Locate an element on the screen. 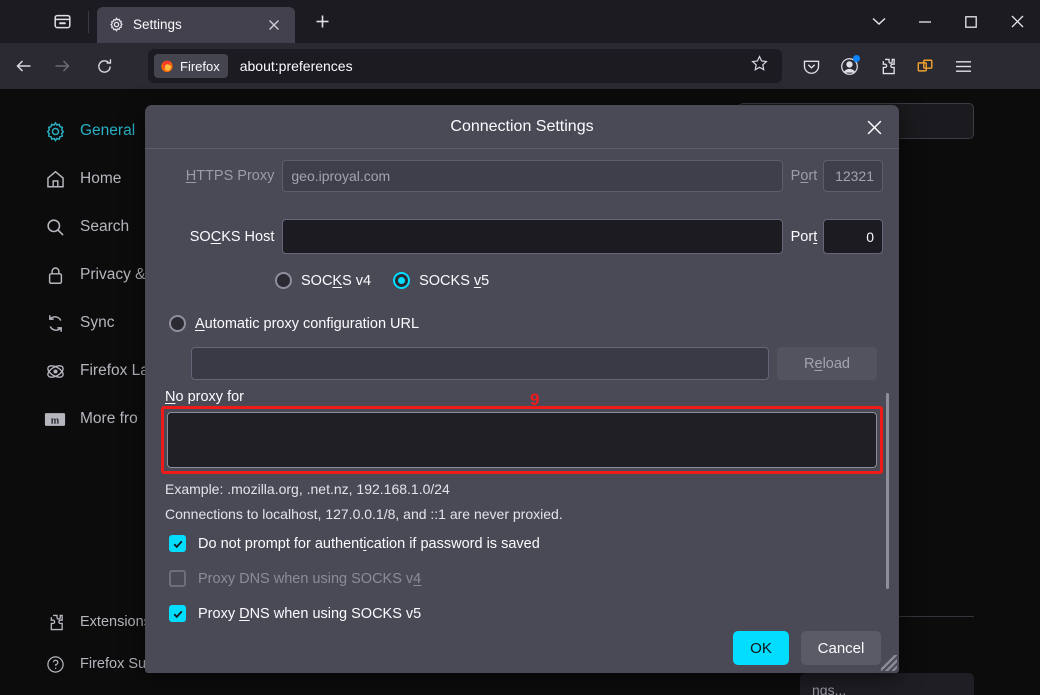 The width and height of the screenshot is (1040, 695). radio-socks-v4: SOCKS v4 is located at coordinates (323, 280).